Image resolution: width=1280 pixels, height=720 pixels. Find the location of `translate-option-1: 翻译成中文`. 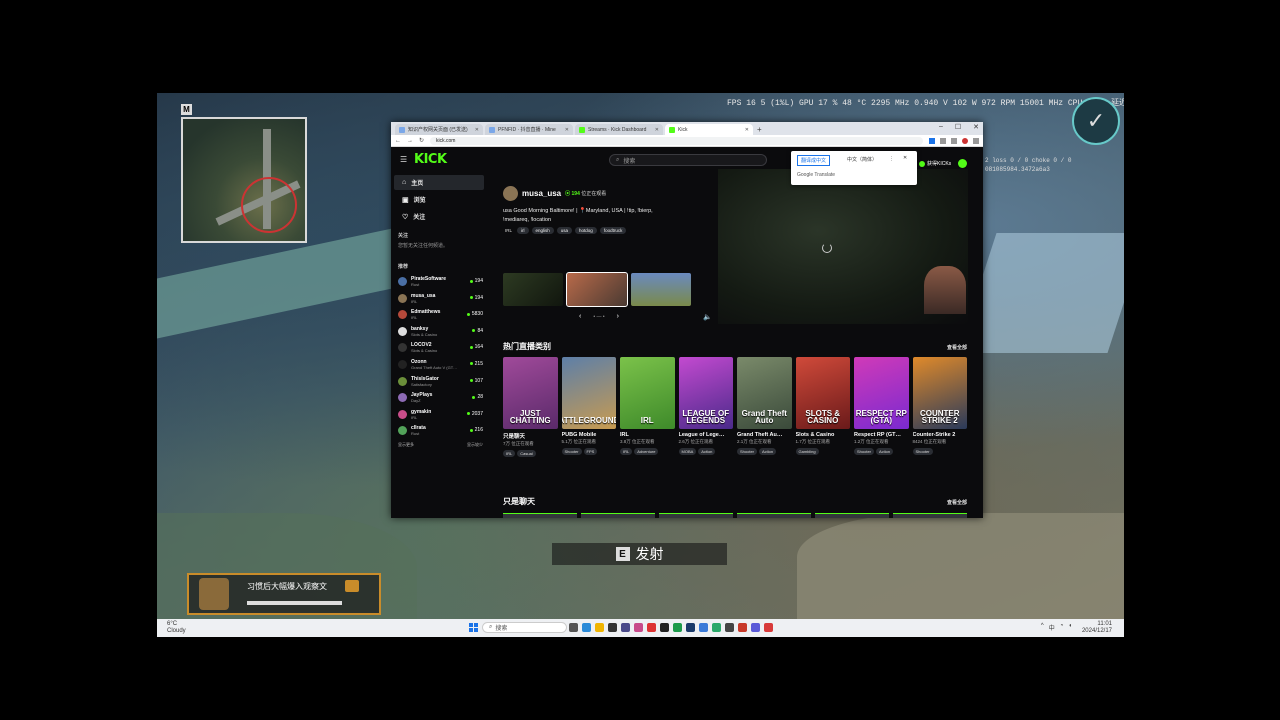

translate-option-1: 翻译成中文 is located at coordinates (814, 160).